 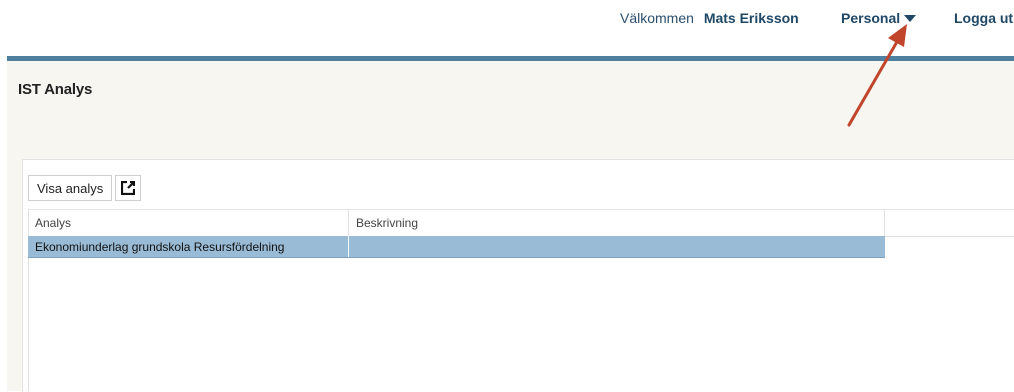 What do you see at coordinates (617, 246) in the screenshot?
I see `cell-beskrivning` at bounding box center [617, 246].